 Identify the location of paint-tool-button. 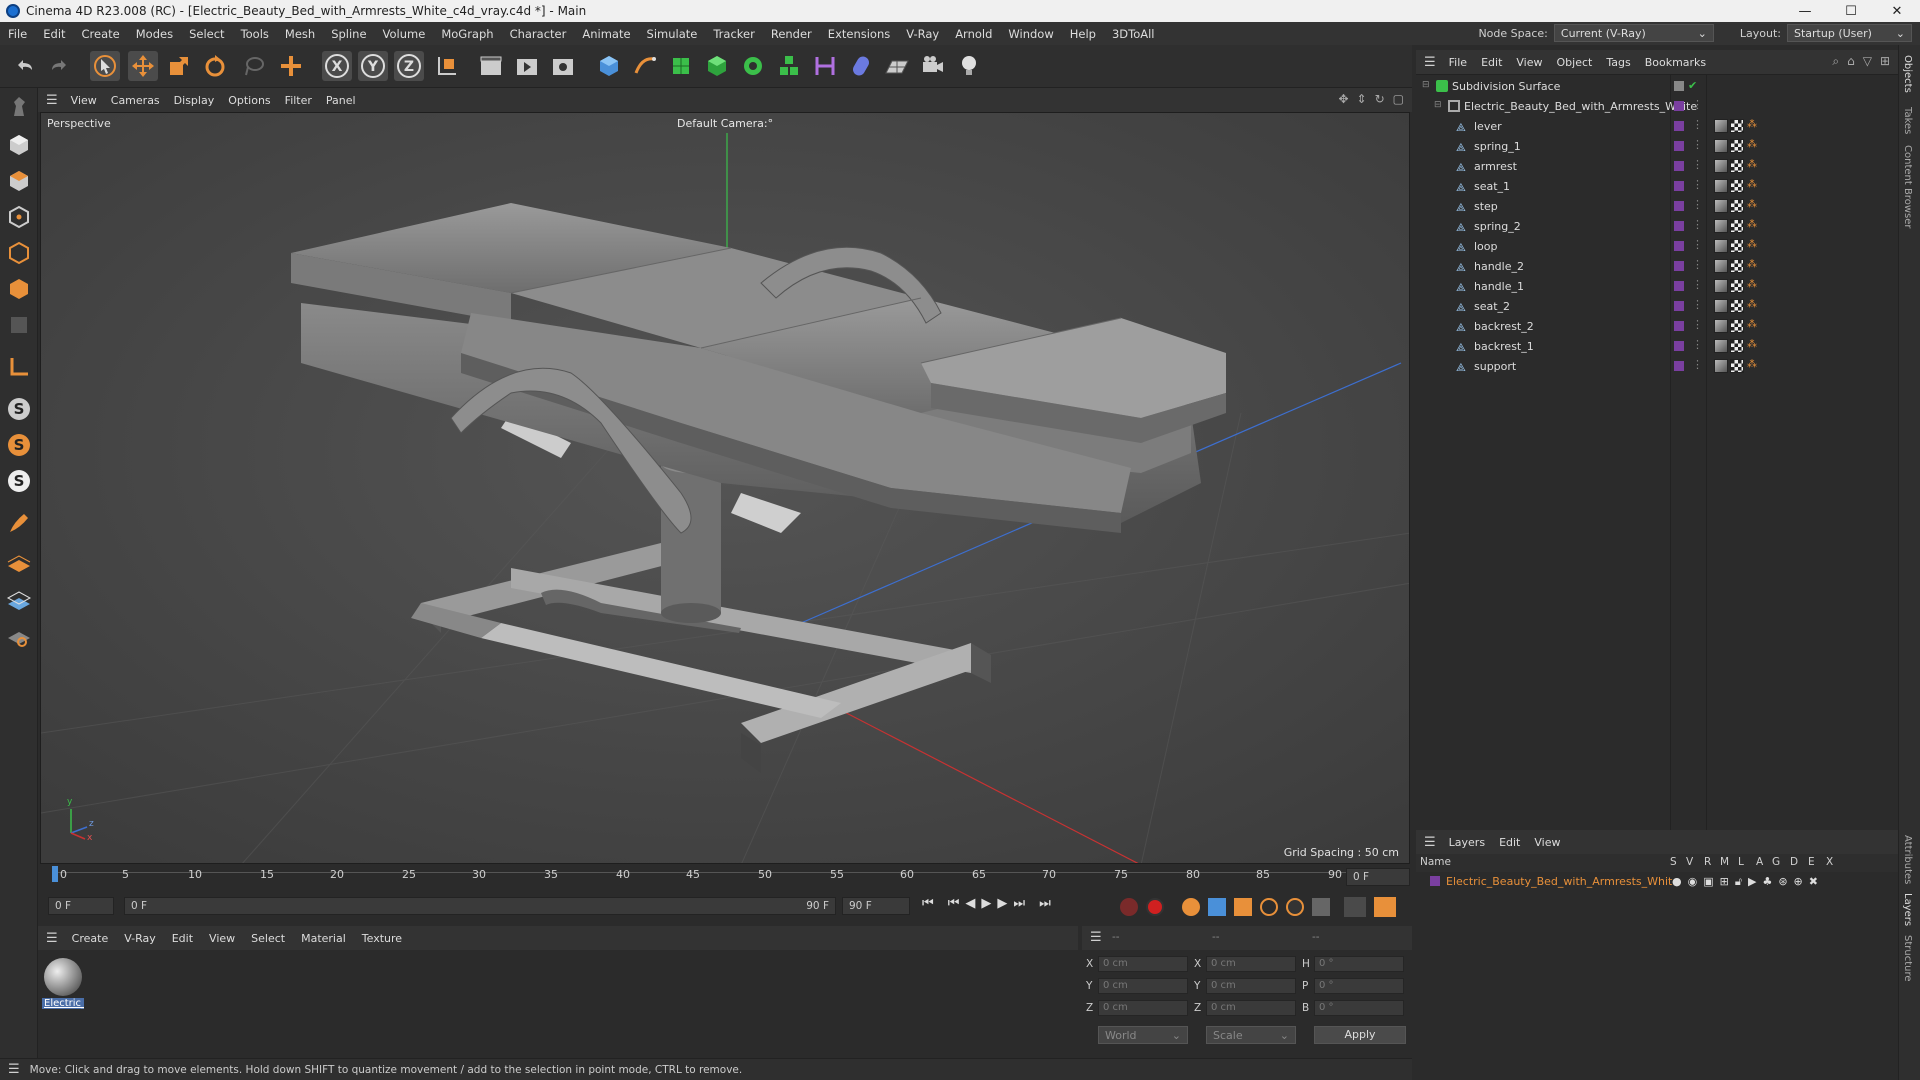
(19, 523).